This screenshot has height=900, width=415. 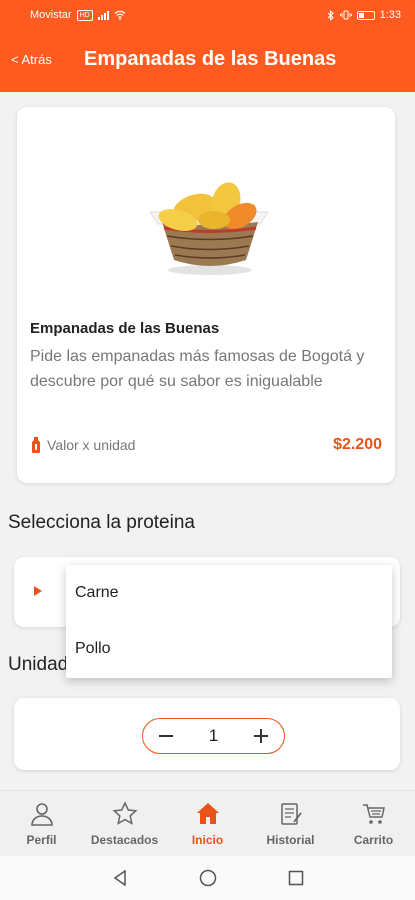 I want to click on back-triangle-icon, so click(x=120, y=878).